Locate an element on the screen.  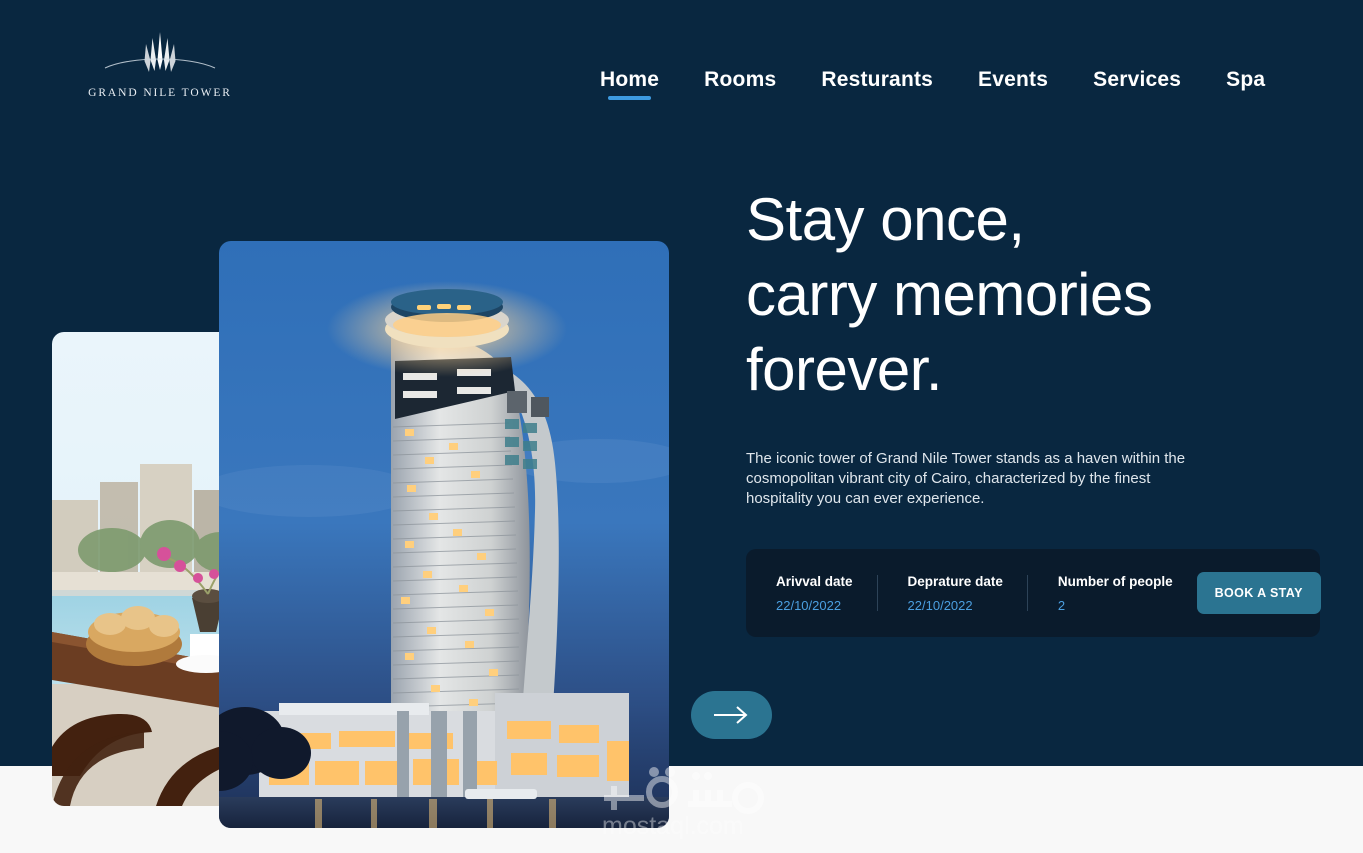
arrow-right-icon is located at coordinates (730, 715).